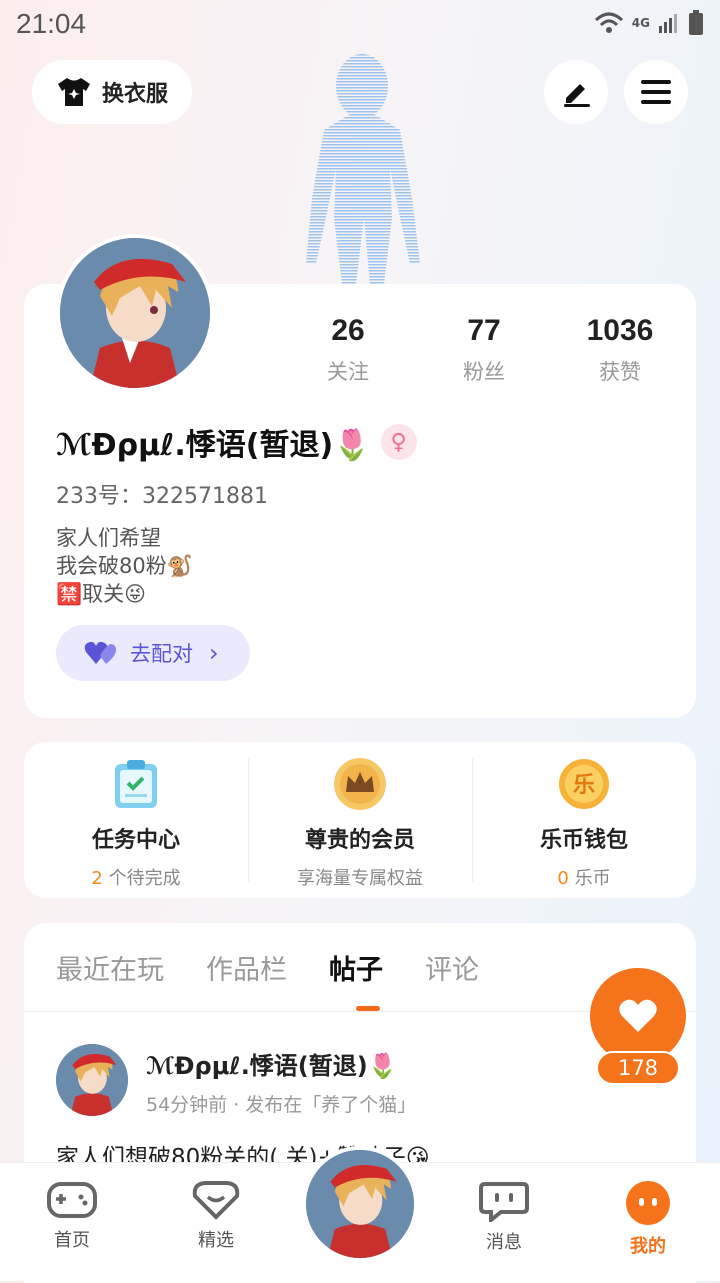  Describe the element at coordinates (216, 1240) in the screenshot. I see `nav-featured-label: 精选` at that location.